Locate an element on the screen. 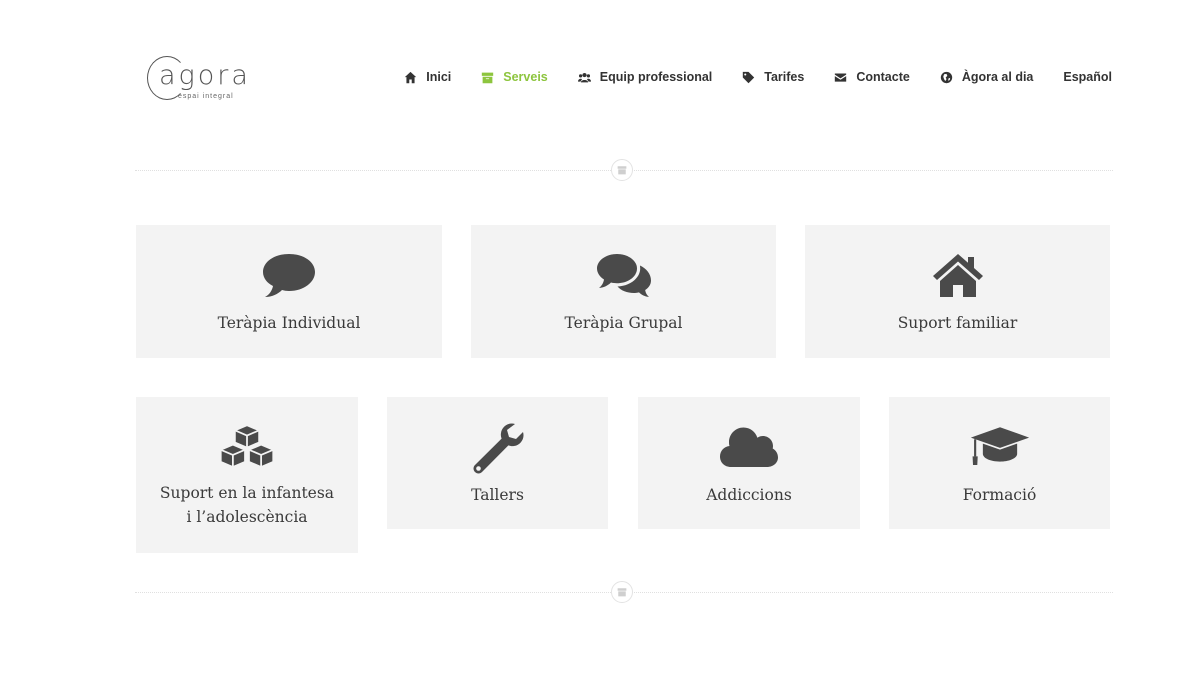 The height and width of the screenshot is (675, 1200). service-label: Addiccions is located at coordinates (749, 495).